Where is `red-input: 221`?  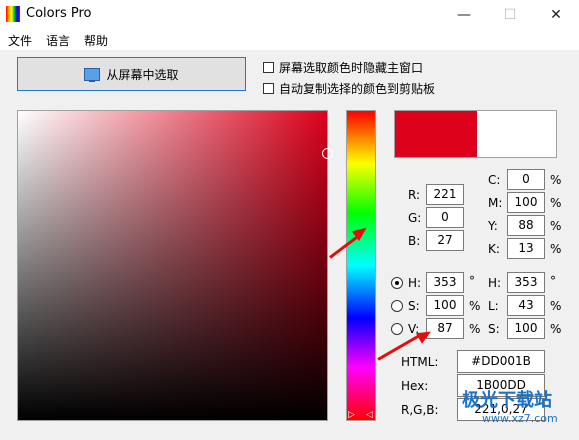 red-input: 221 is located at coordinates (445, 194).